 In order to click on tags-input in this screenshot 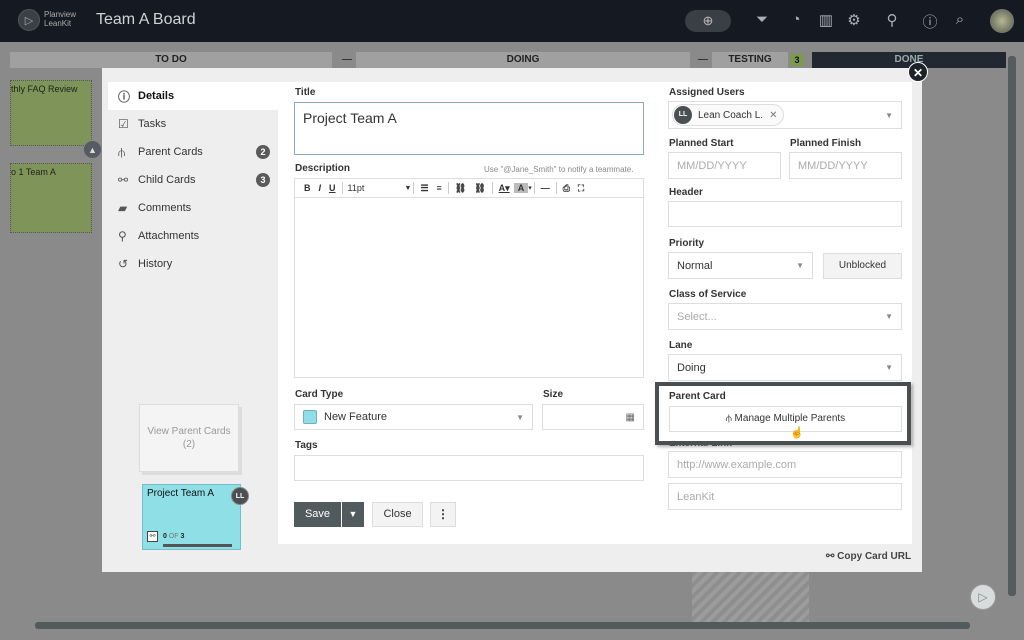, I will do `click(469, 468)`.